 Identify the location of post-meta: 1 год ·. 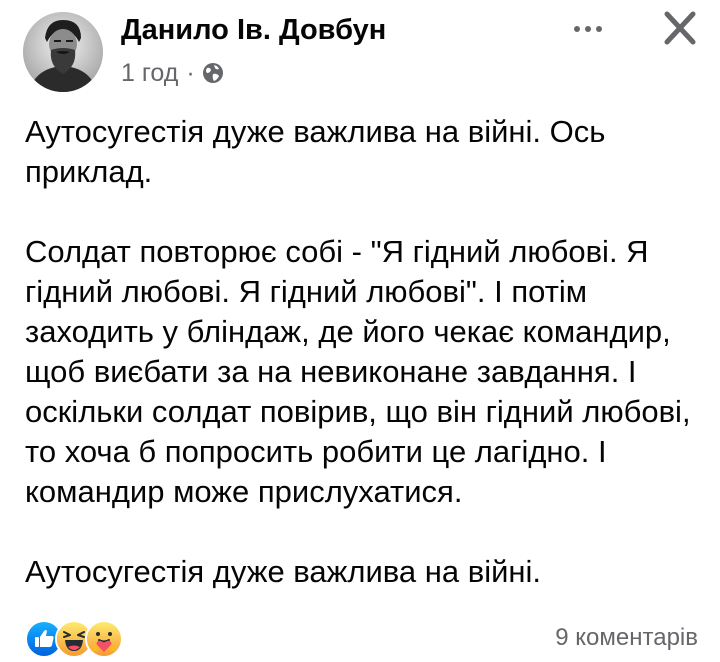
(173, 73).